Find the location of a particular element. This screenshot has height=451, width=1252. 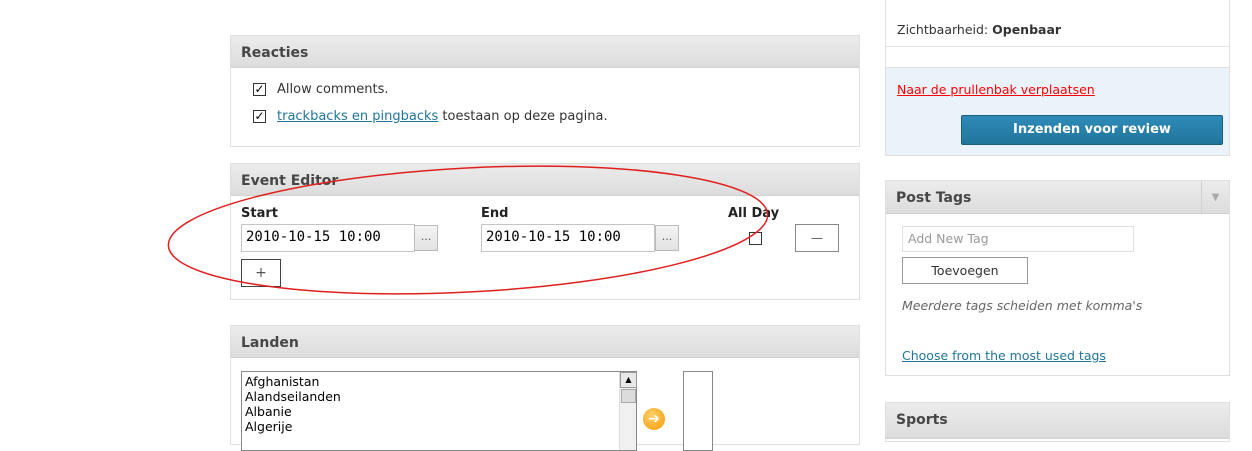

new-tag-input: Add New Tag is located at coordinates (1018, 239).